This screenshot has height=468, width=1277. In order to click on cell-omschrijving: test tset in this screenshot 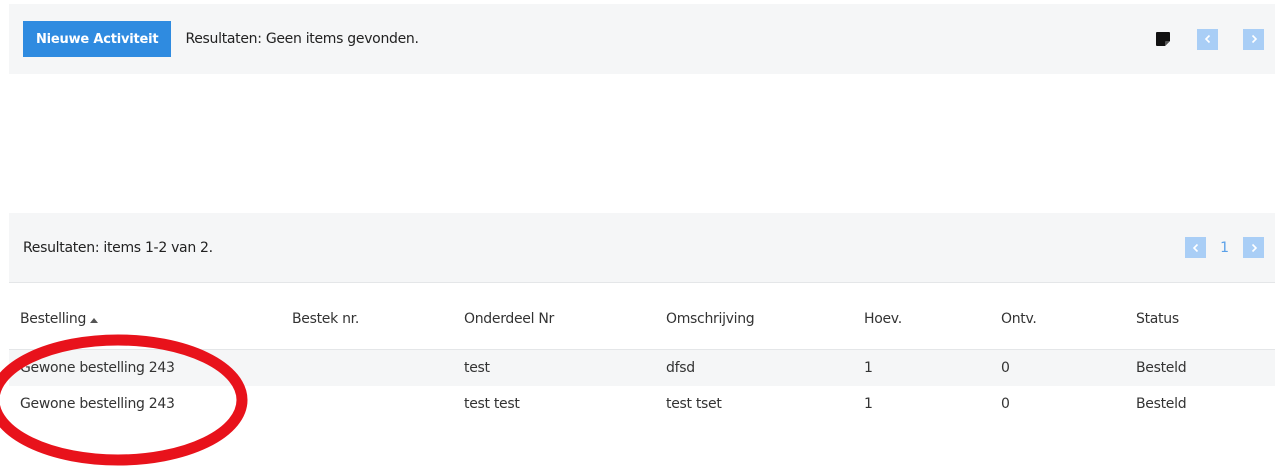, I will do `click(754, 404)`.